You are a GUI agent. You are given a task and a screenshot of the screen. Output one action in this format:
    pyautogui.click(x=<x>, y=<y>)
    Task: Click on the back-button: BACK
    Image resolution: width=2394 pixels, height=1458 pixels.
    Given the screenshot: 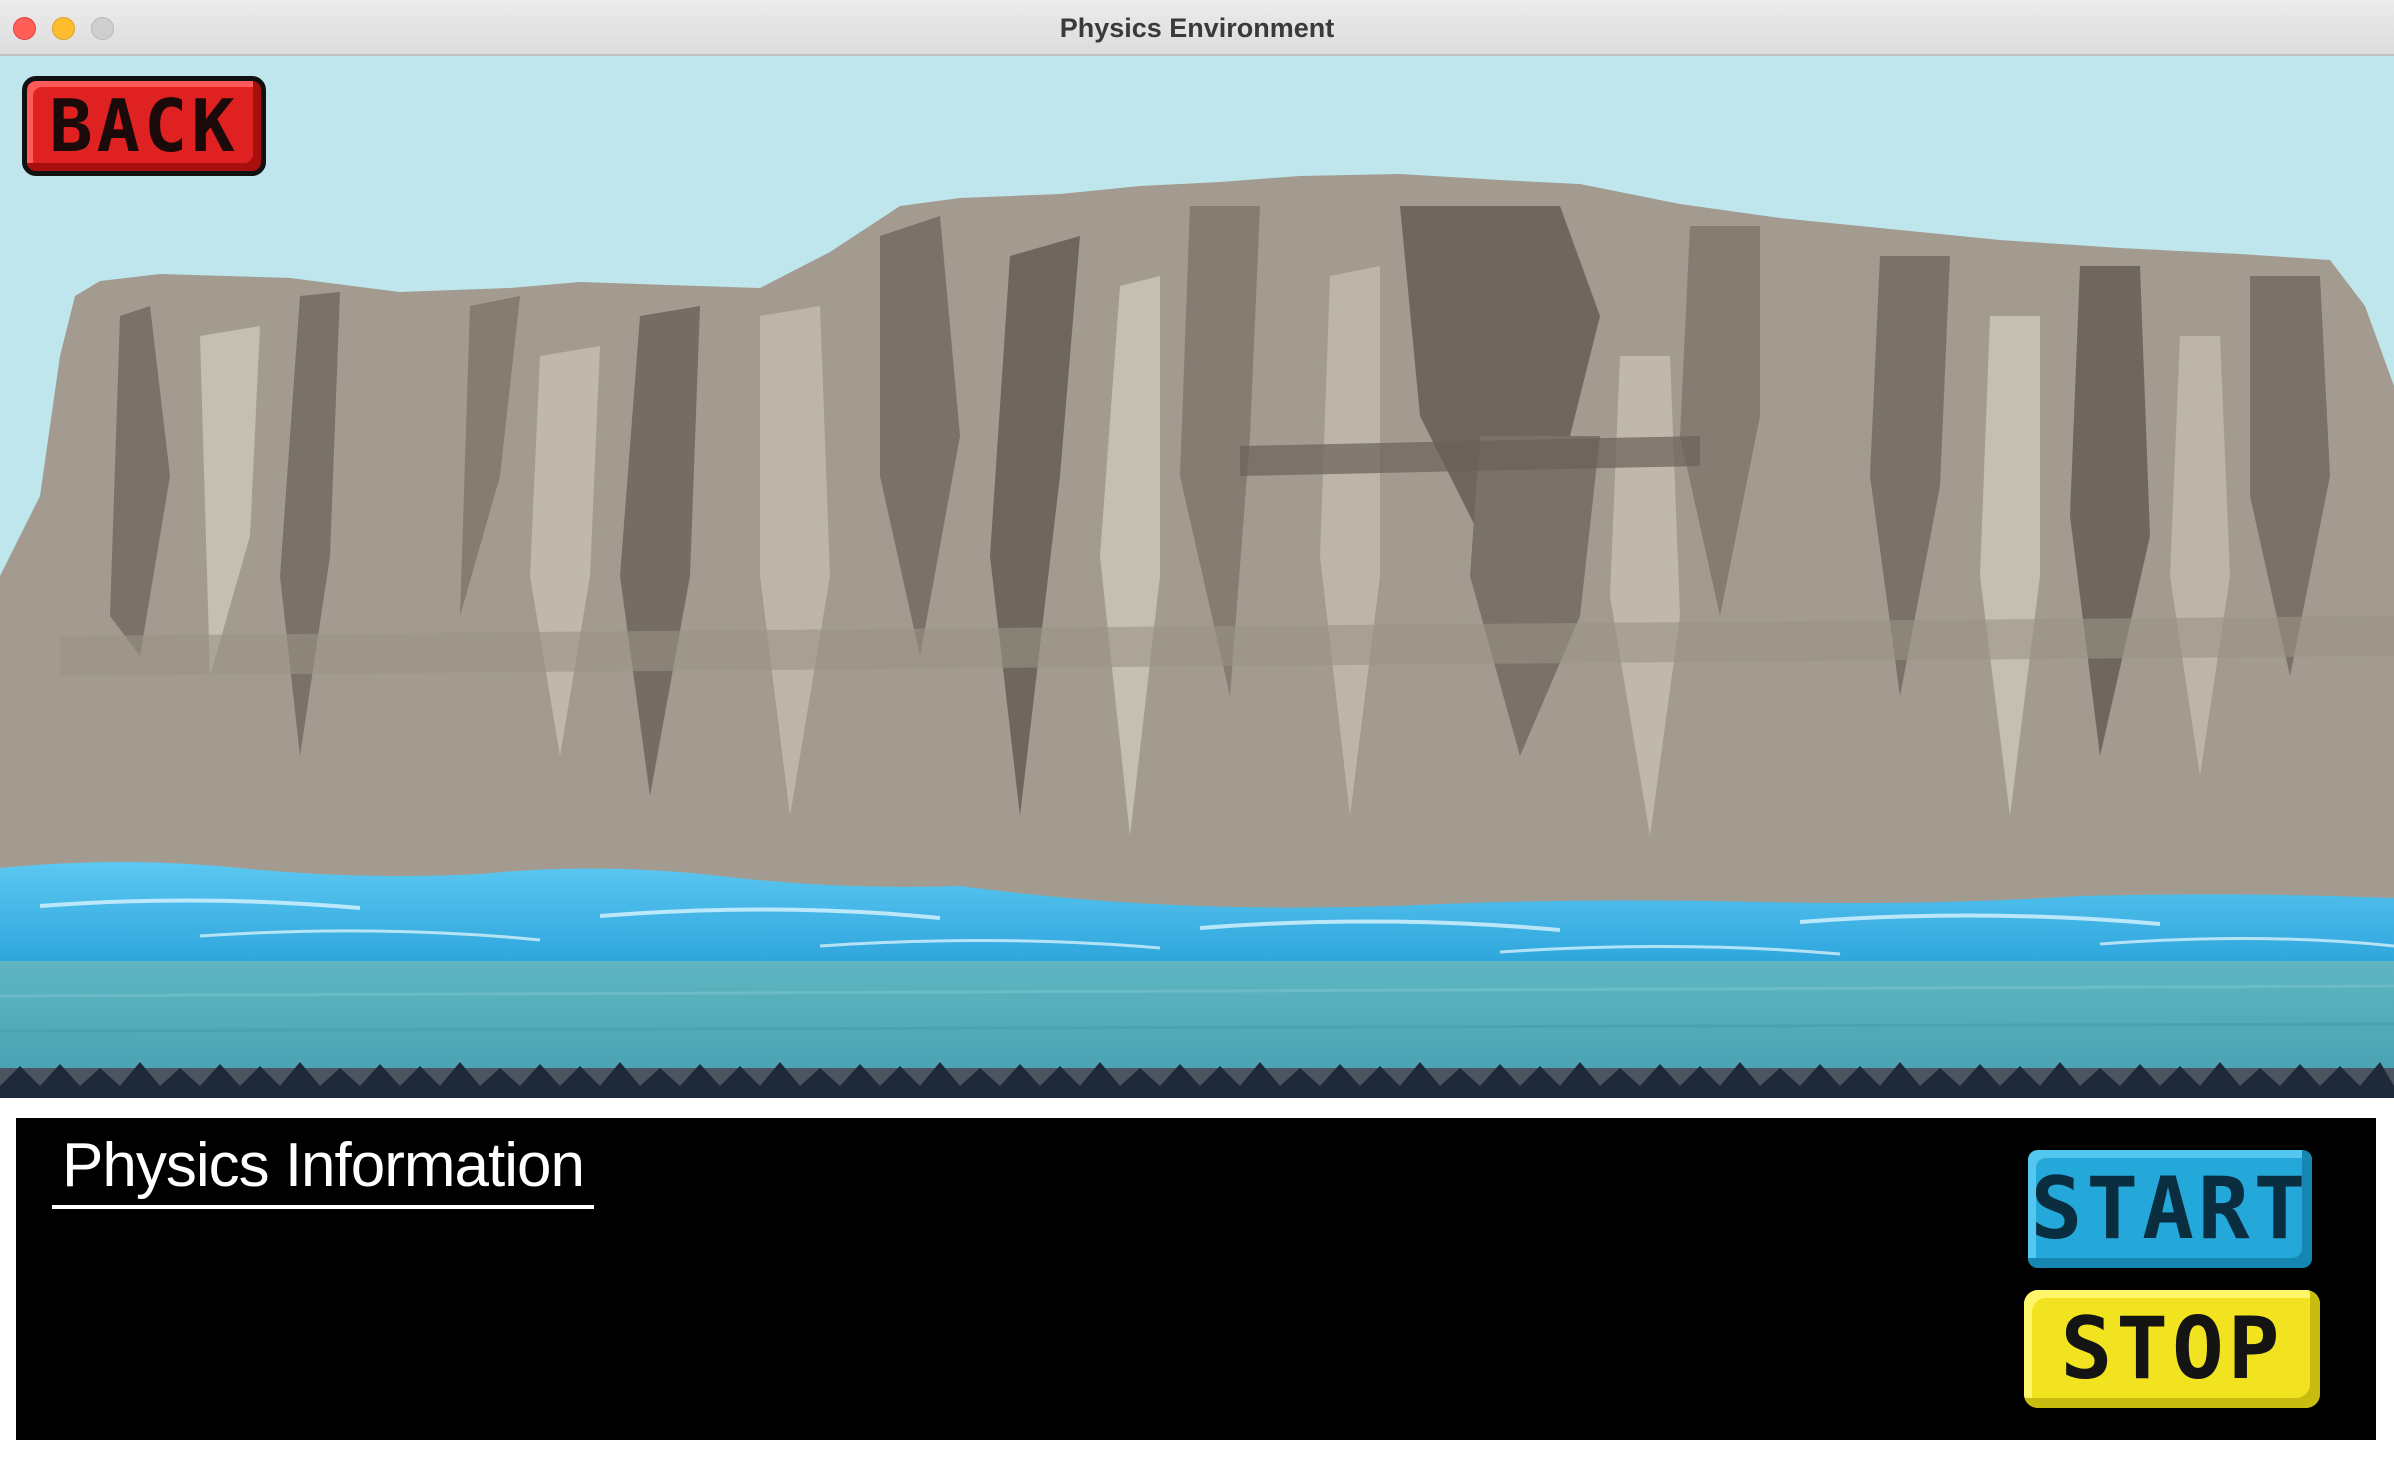 What is the action you would take?
    pyautogui.click(x=144, y=126)
    